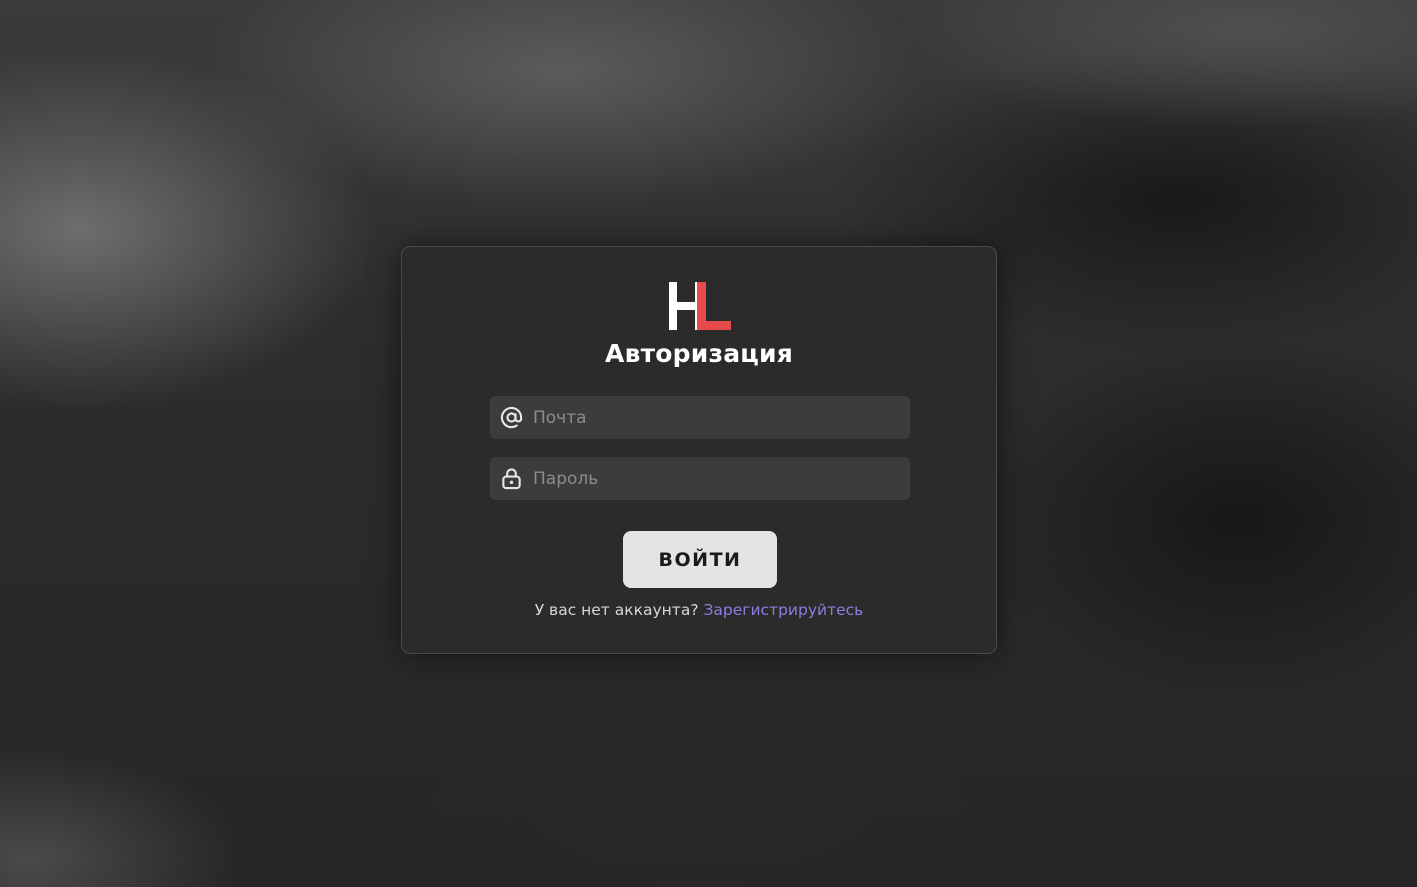 This screenshot has height=887, width=1417. Describe the element at coordinates (616, 610) in the screenshot. I see `register-prompt-text: У вас нет аккаунта?` at that location.